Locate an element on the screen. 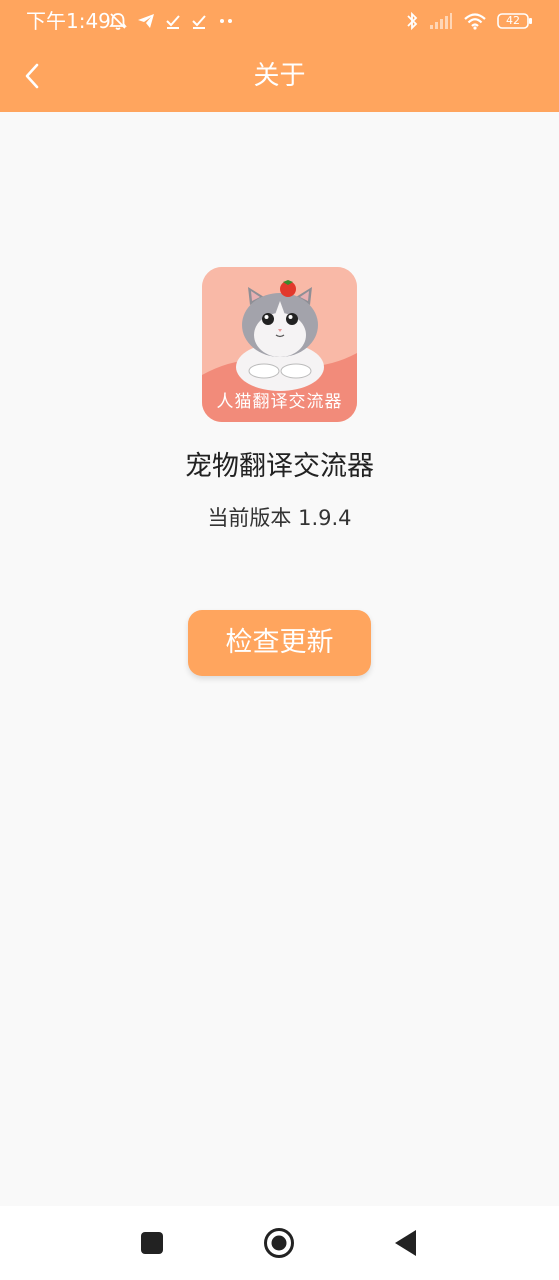 The width and height of the screenshot is (559, 1280). page-title: 关于 is located at coordinates (279, 76).